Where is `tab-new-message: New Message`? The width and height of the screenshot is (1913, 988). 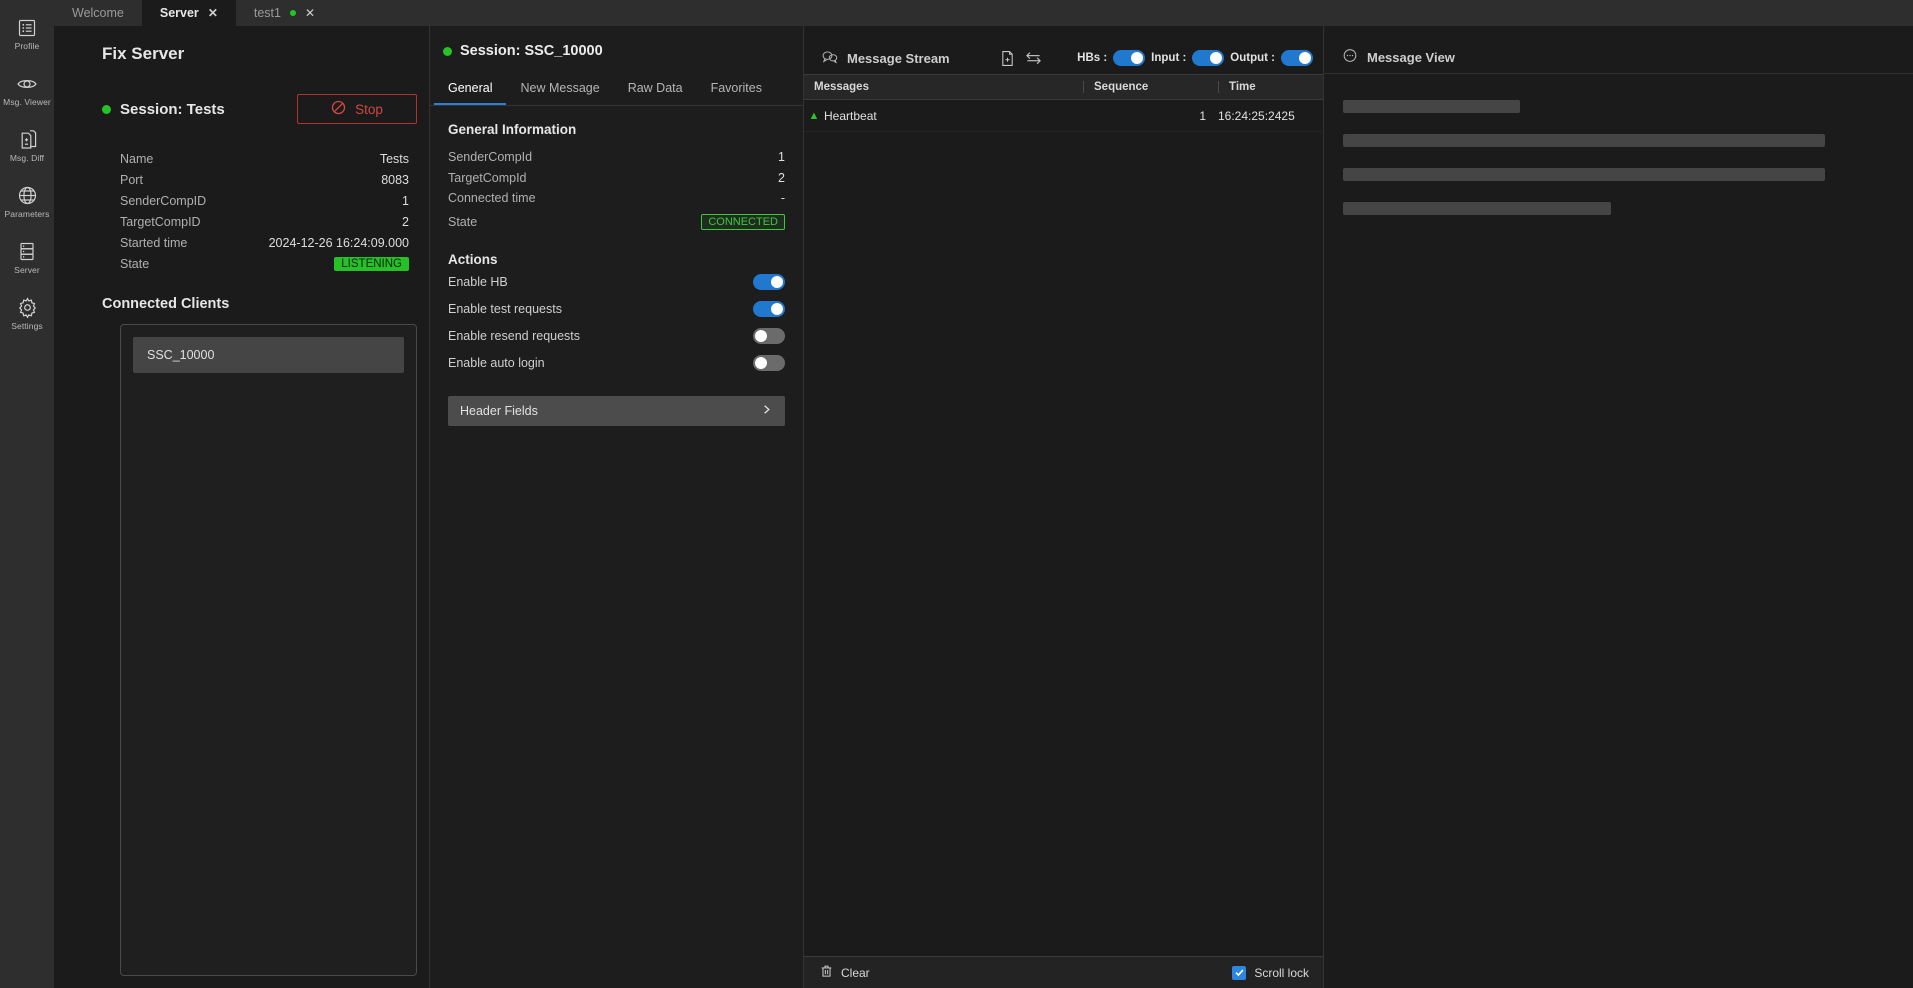 tab-new-message: New Message is located at coordinates (559, 90).